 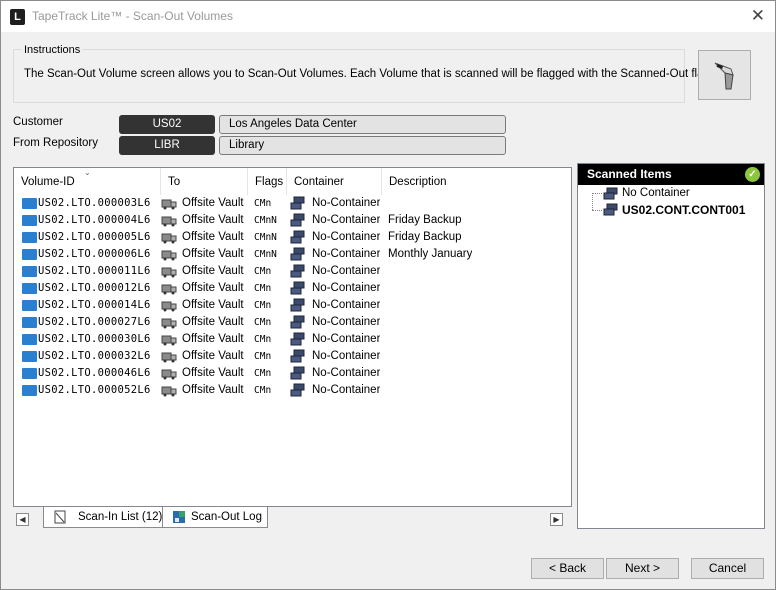 What do you see at coordinates (94, 390) in the screenshot?
I see `volume-id-cell: US02.LTO.000052L6` at bounding box center [94, 390].